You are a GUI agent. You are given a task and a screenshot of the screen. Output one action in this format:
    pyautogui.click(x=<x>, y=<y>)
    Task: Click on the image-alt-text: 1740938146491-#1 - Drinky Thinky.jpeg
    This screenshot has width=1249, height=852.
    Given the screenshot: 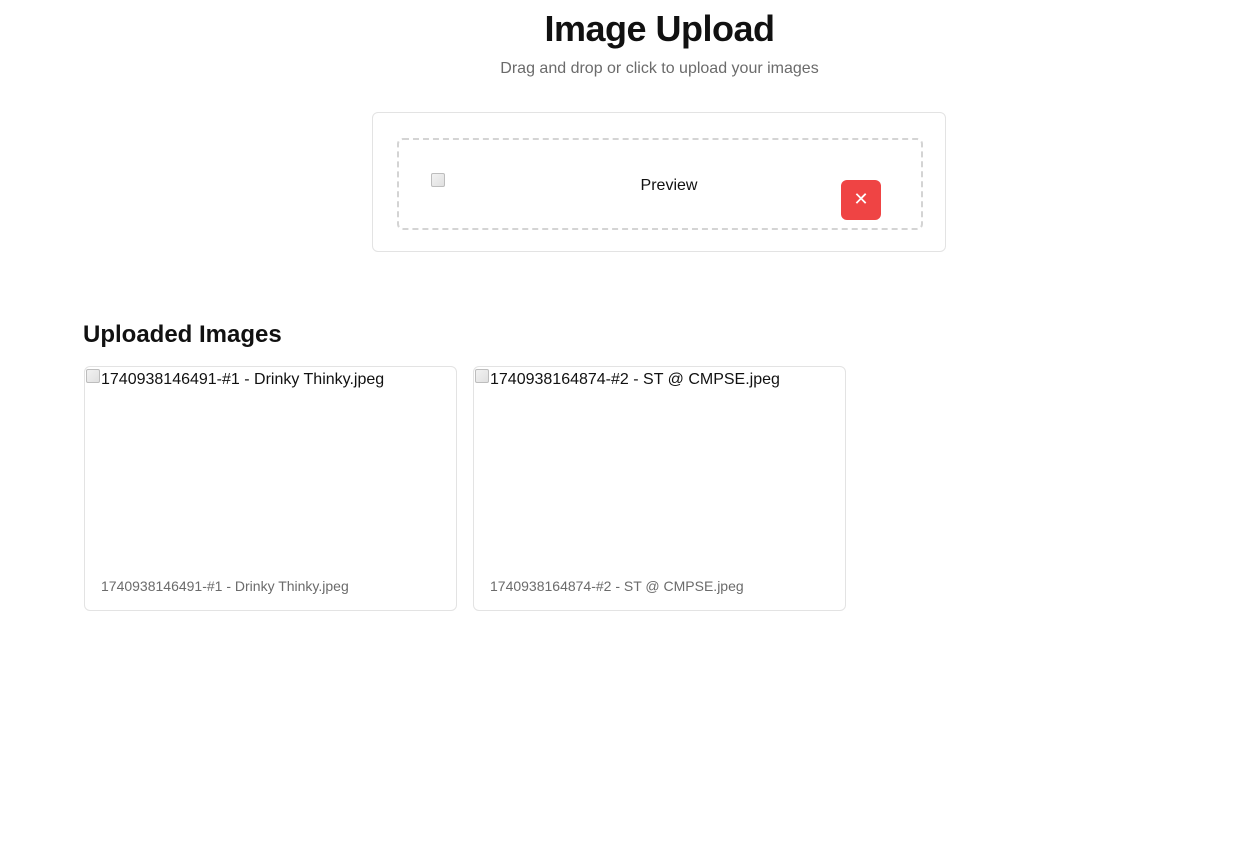 What is the action you would take?
    pyautogui.click(x=243, y=379)
    